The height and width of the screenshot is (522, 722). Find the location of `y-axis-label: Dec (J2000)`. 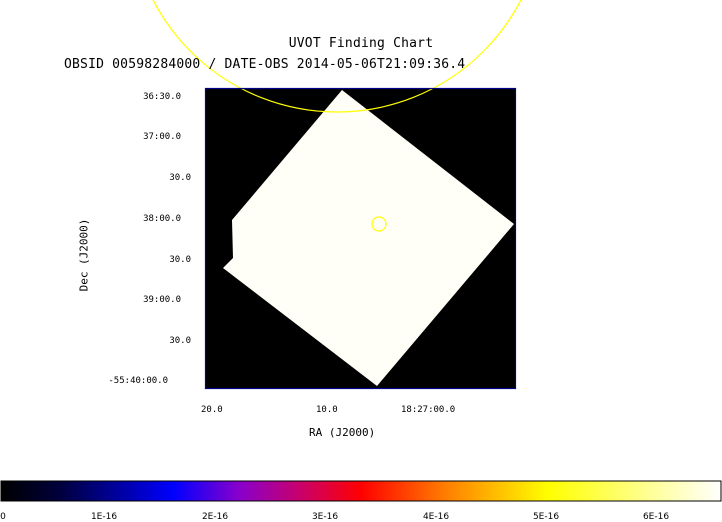

y-axis-label: Dec (J2000) is located at coordinates (84, 255).